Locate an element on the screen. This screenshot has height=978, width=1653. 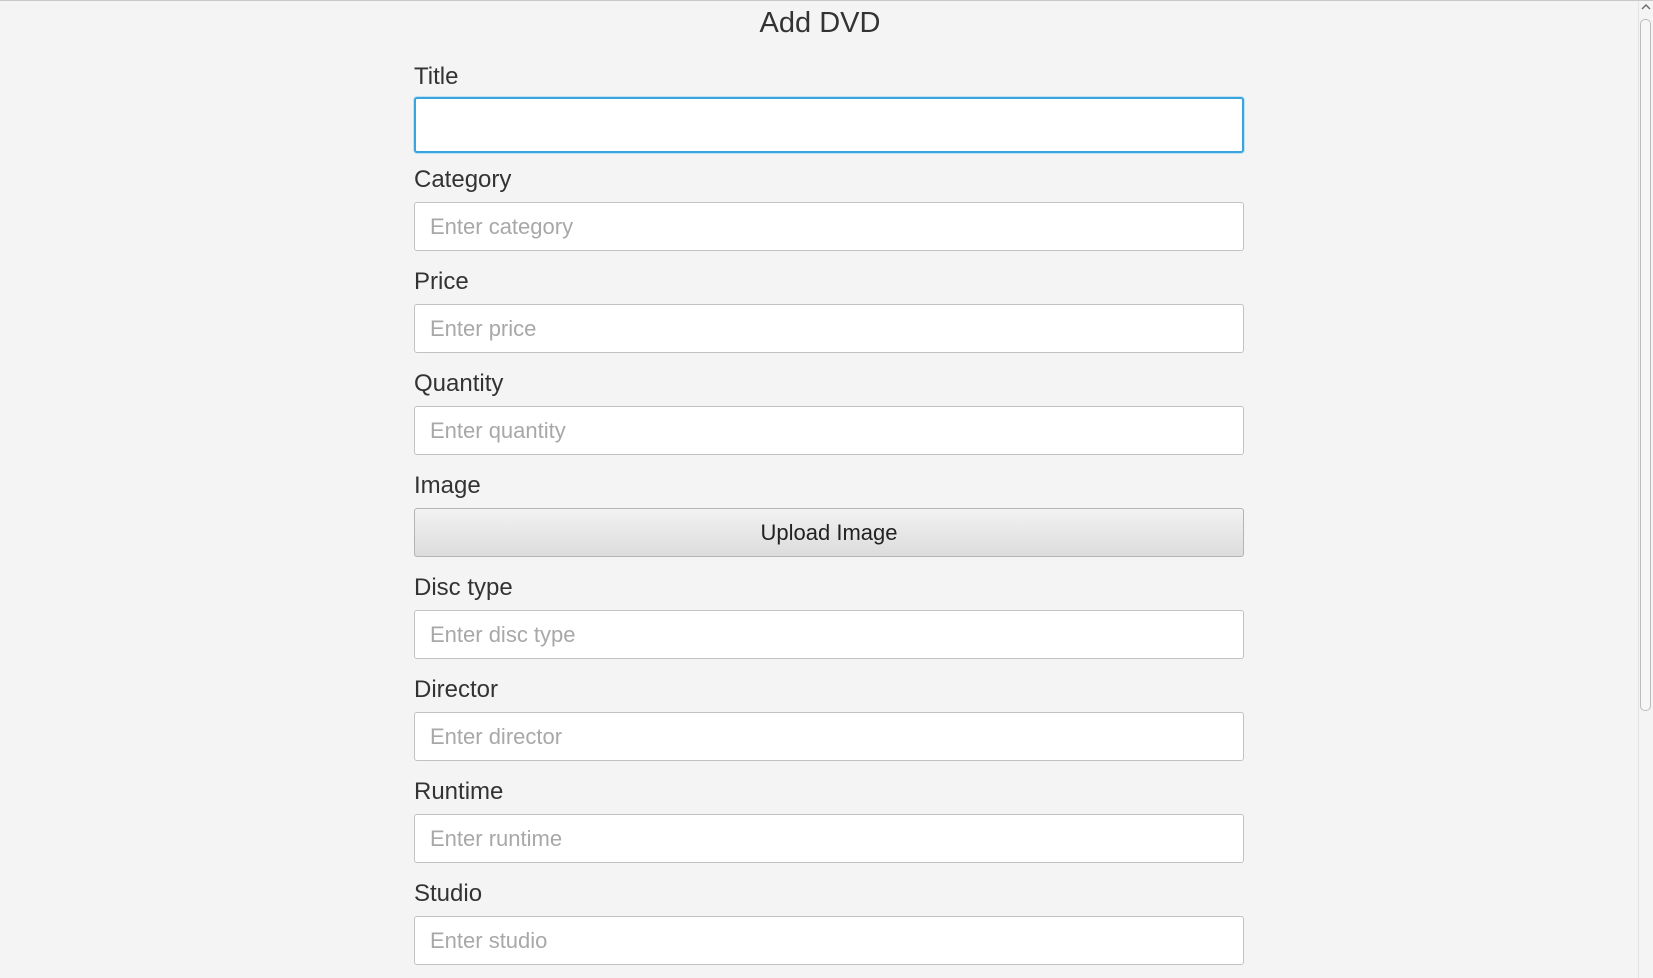
upload-image-button: Upload Image is located at coordinates (829, 532).